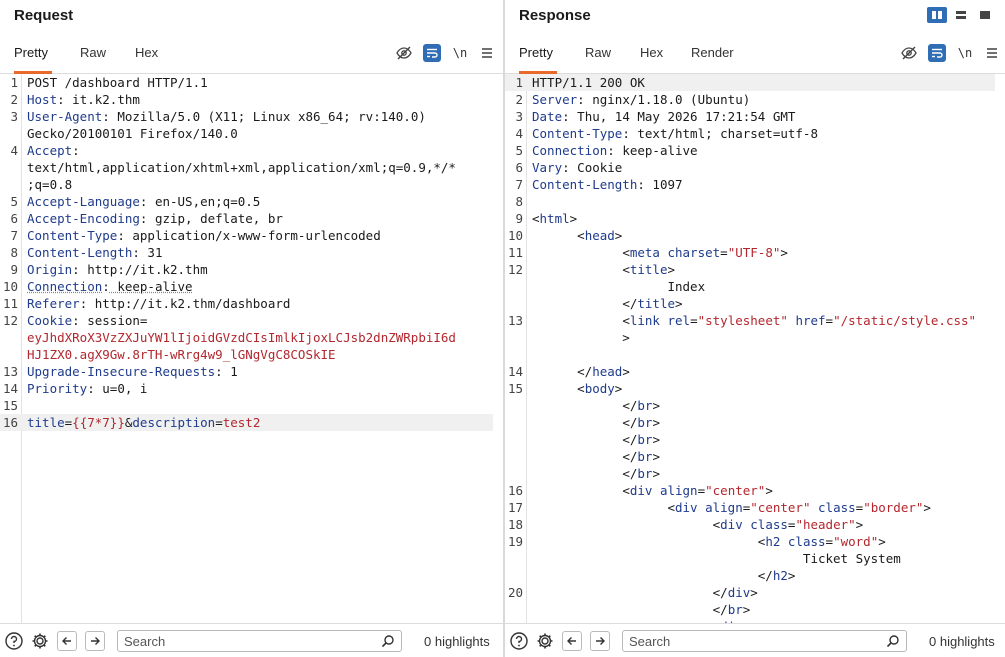  What do you see at coordinates (750, 286) in the screenshot?
I see `code-line: Index` at bounding box center [750, 286].